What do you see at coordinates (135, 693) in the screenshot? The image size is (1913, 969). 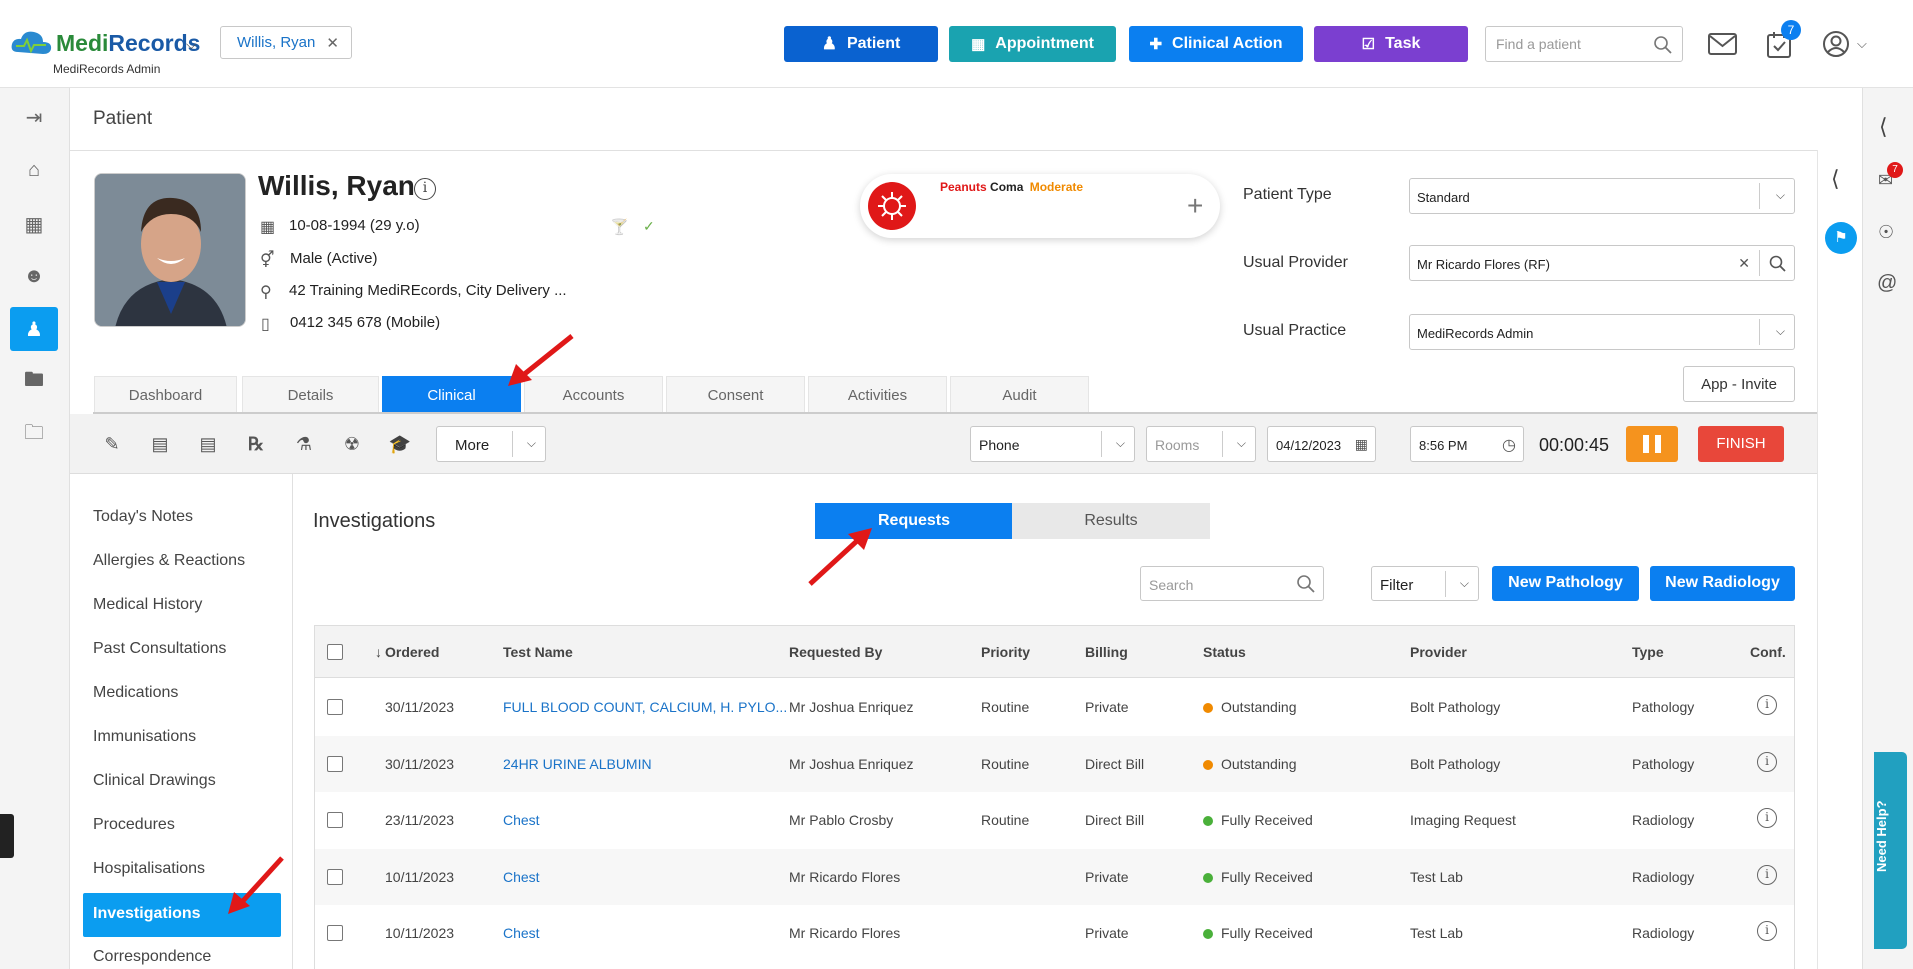 I see `nav-medications: Medications` at bounding box center [135, 693].